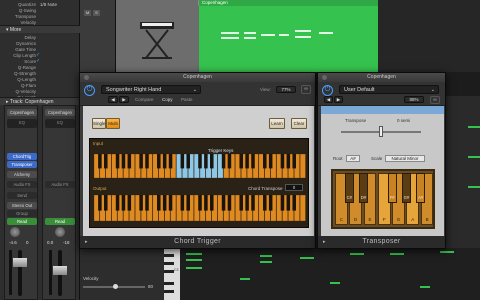 The image size is (480, 300). Describe the element at coordinates (87, 13) in the screenshot. I see `mute-button: M` at that location.